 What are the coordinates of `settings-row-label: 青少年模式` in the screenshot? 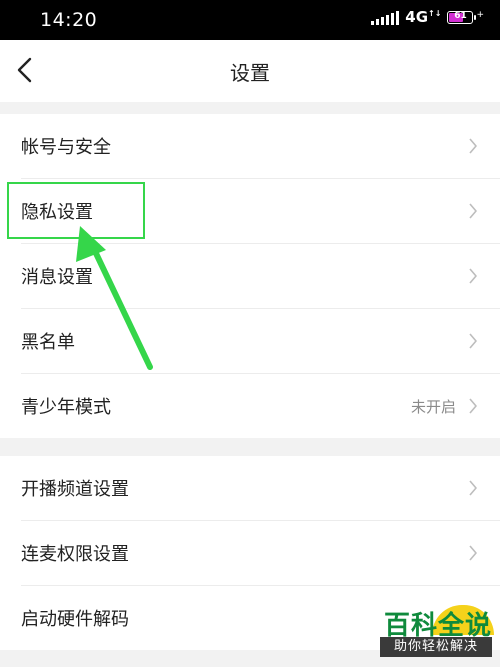 It's located at (66, 407).